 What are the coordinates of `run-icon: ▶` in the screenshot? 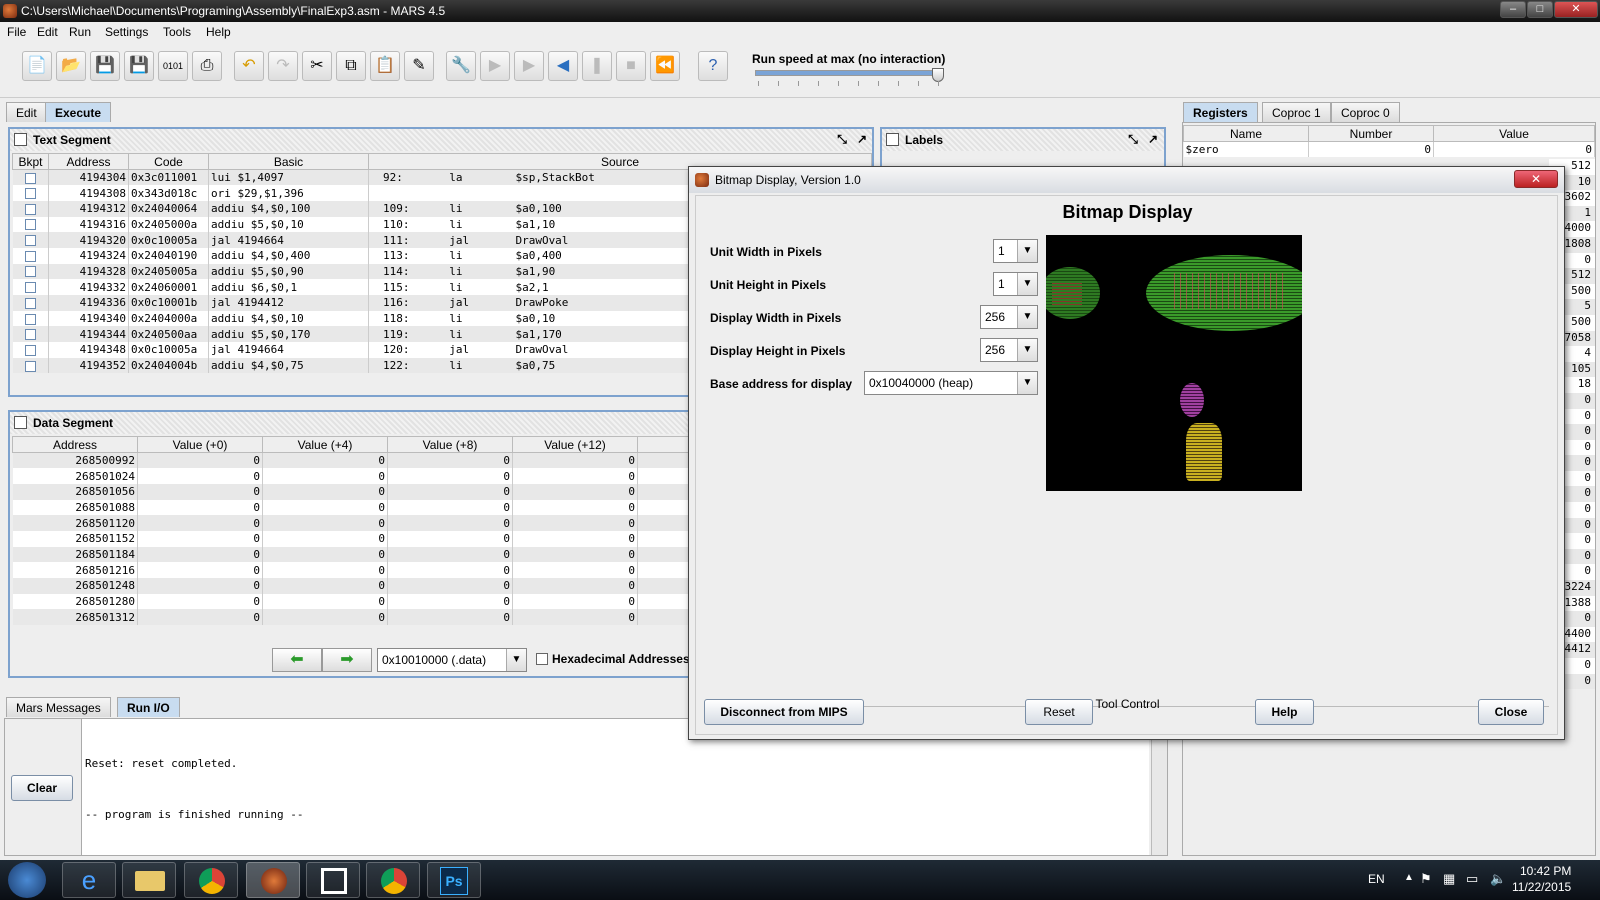 It's located at (495, 66).